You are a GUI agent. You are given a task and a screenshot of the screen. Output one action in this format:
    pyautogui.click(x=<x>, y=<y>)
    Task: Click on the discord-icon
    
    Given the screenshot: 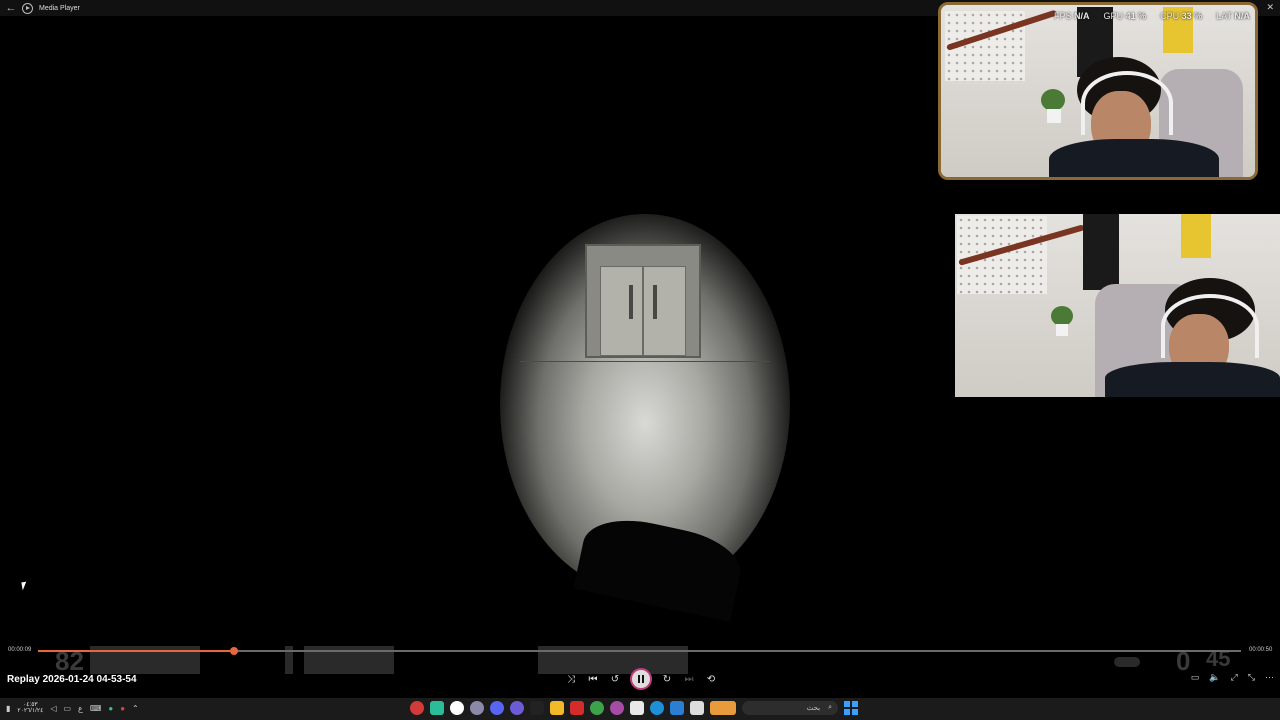 What is the action you would take?
    pyautogui.click(x=497, y=708)
    